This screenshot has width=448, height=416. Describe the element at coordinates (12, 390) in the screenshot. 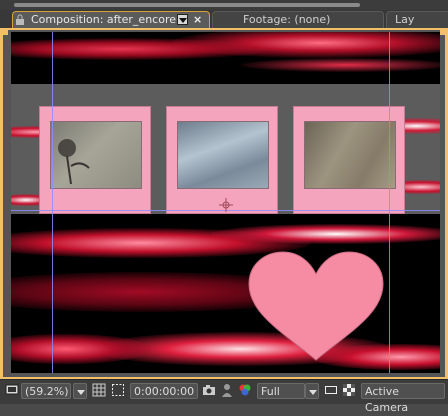

I see `monitor-icon` at that location.